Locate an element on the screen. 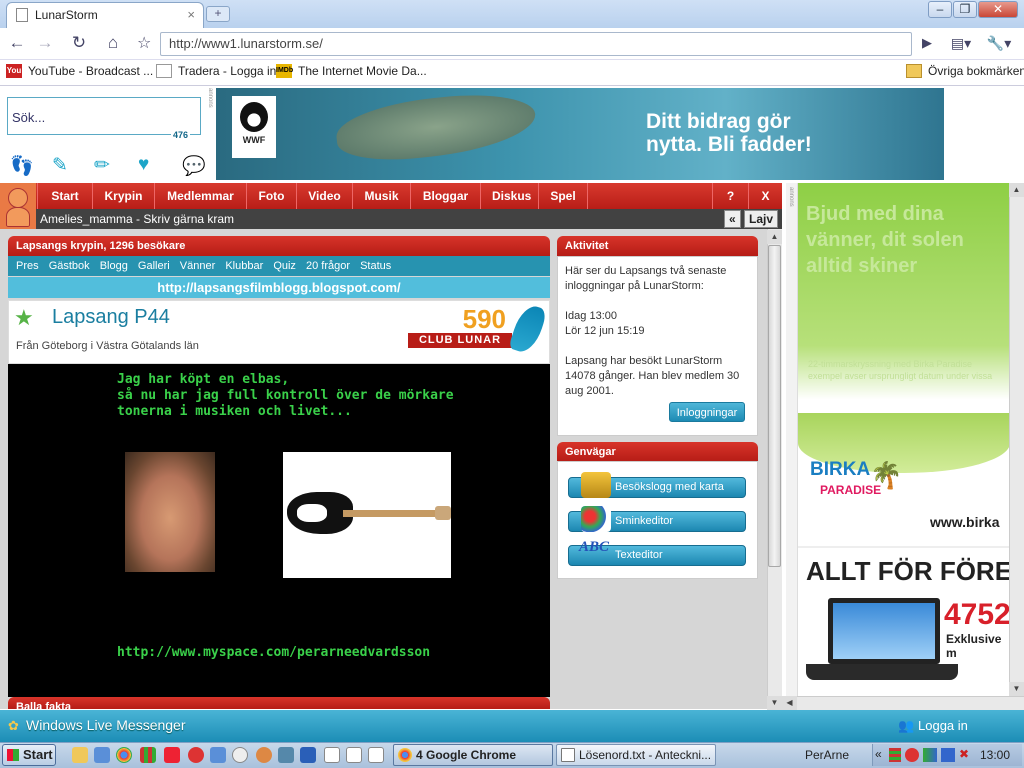 Image resolution: width=1024 pixels, height=768 pixels. nav-foto: Foto is located at coordinates (271, 196).